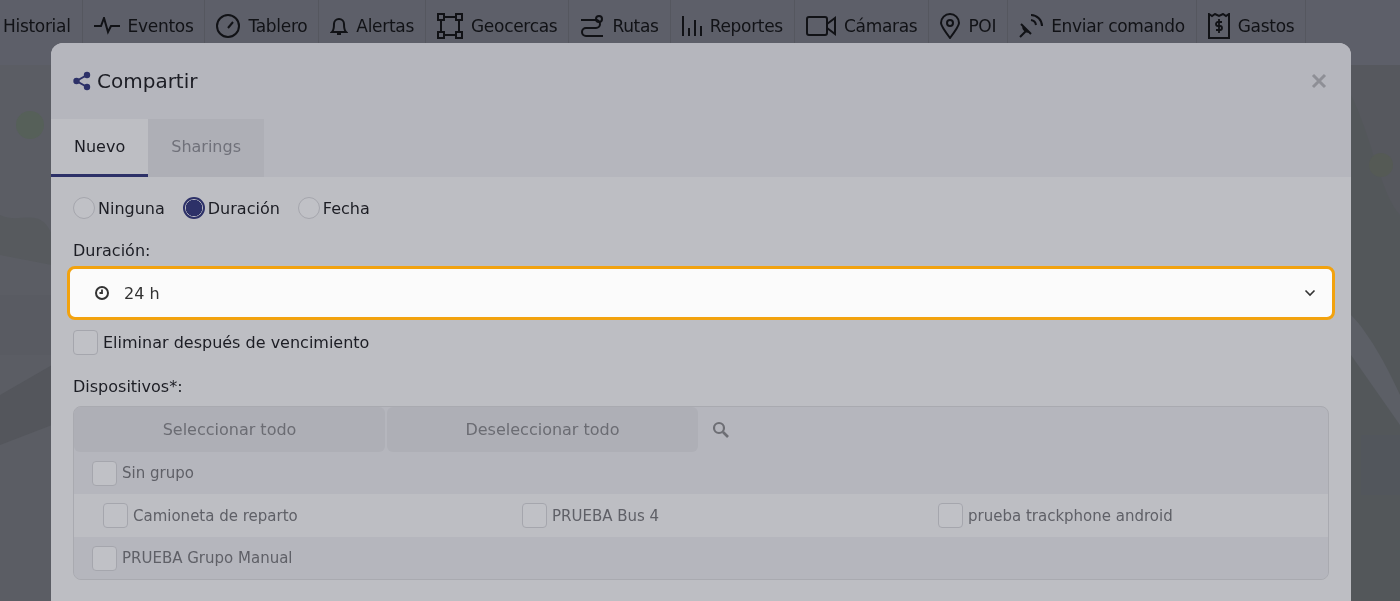 This screenshot has width=1400, height=601. I want to click on group-name: PRUEBA Grupo Manual, so click(207, 558).